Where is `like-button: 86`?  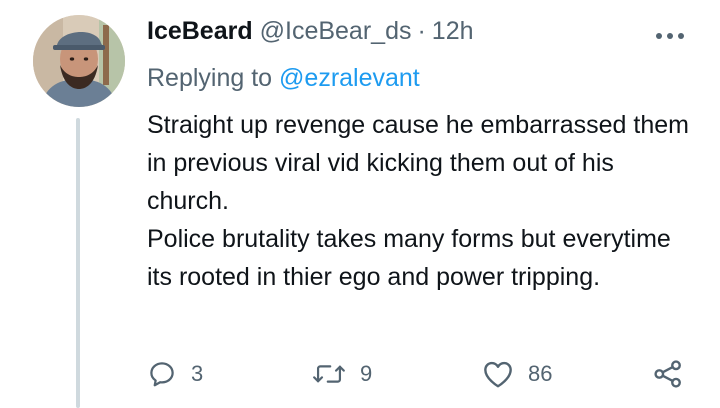
like-button: 86 is located at coordinates (517, 374).